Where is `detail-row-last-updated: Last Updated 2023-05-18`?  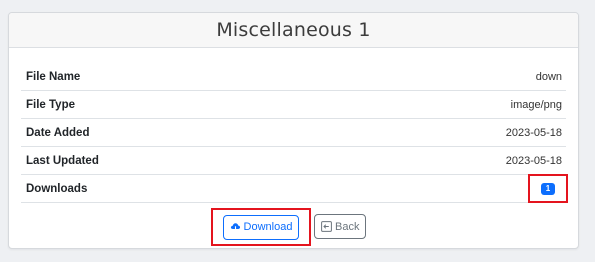
detail-row-last-updated: Last Updated 2023-05-18 is located at coordinates (293, 161).